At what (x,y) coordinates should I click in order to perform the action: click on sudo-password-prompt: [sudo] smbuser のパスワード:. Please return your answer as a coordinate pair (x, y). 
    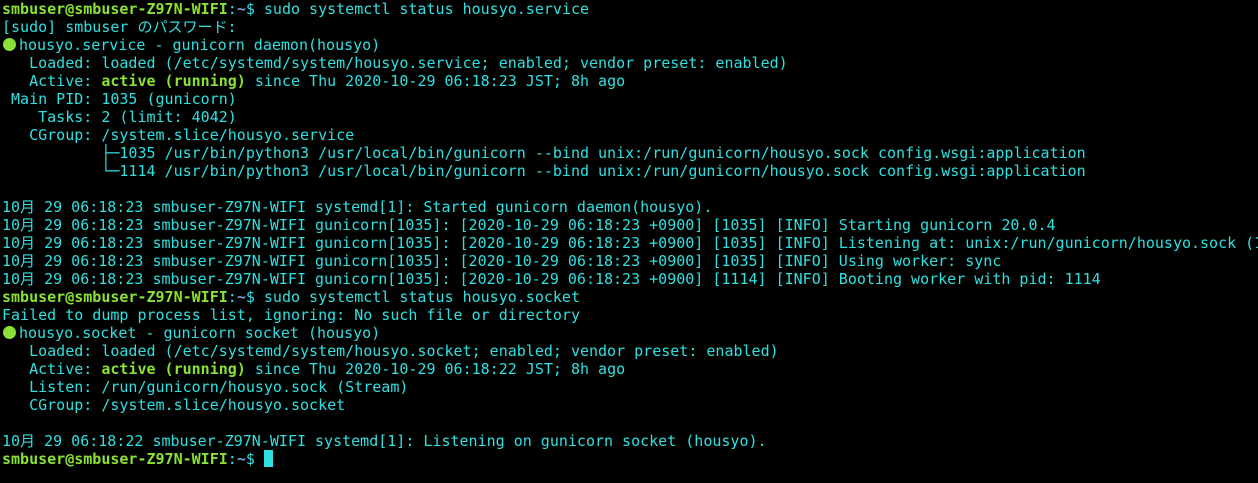
    Looking at the image, I should click on (119, 27).